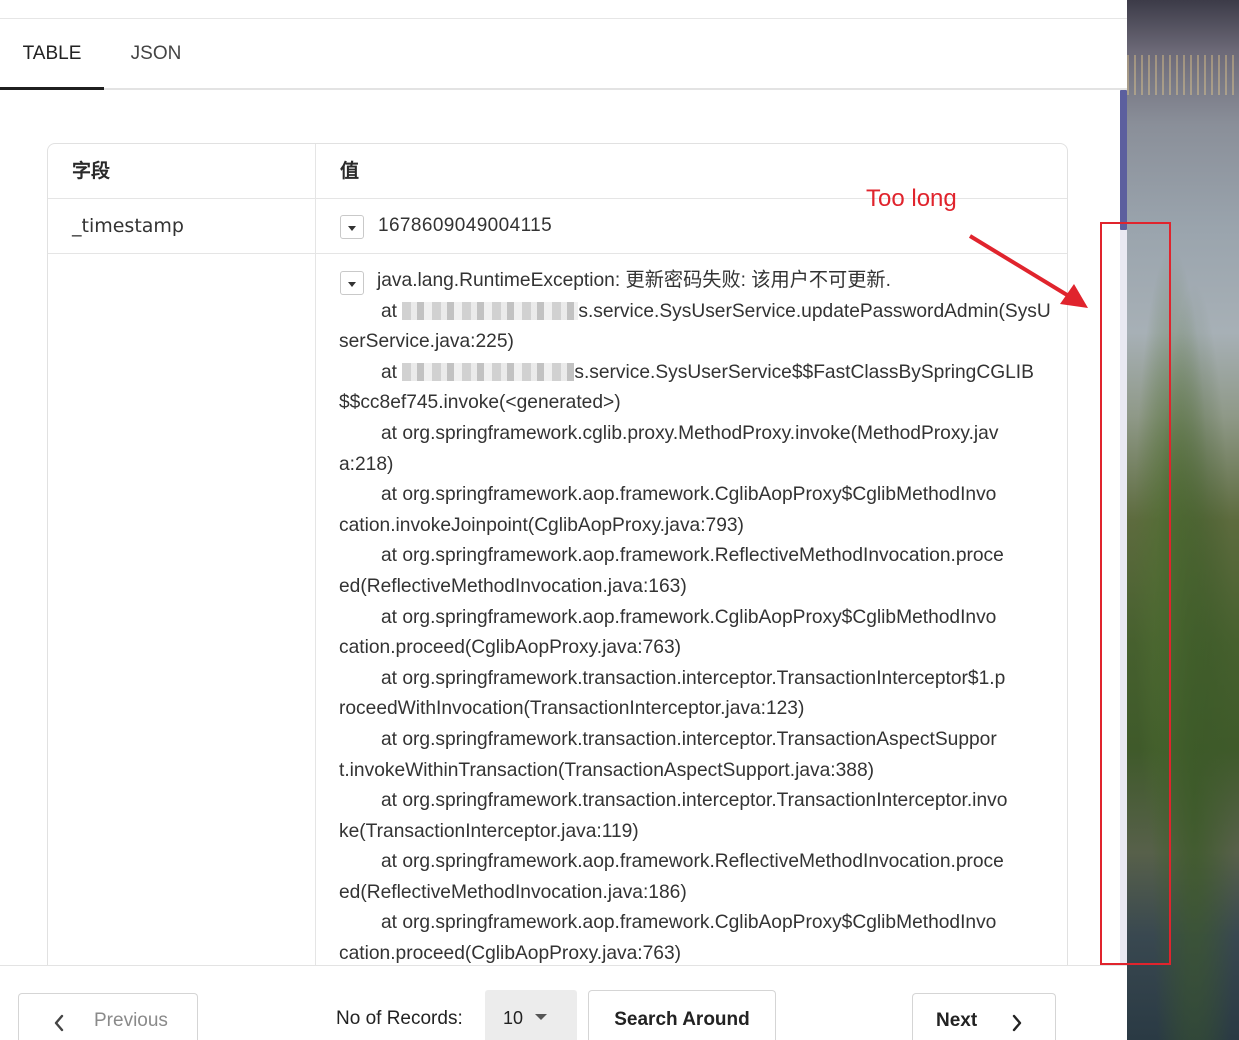  What do you see at coordinates (366, 464) in the screenshot?
I see `stack-line: a:218)` at bounding box center [366, 464].